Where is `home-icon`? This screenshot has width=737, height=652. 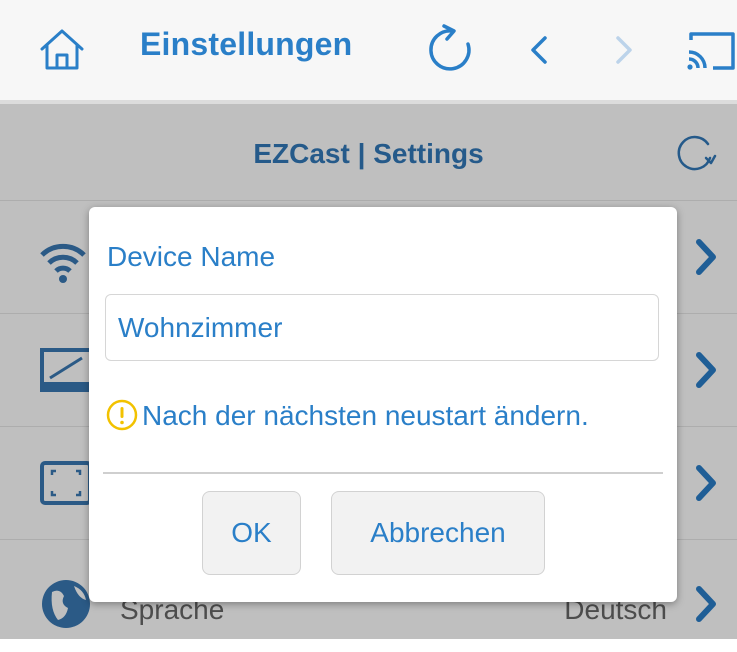
home-icon is located at coordinates (62, 50).